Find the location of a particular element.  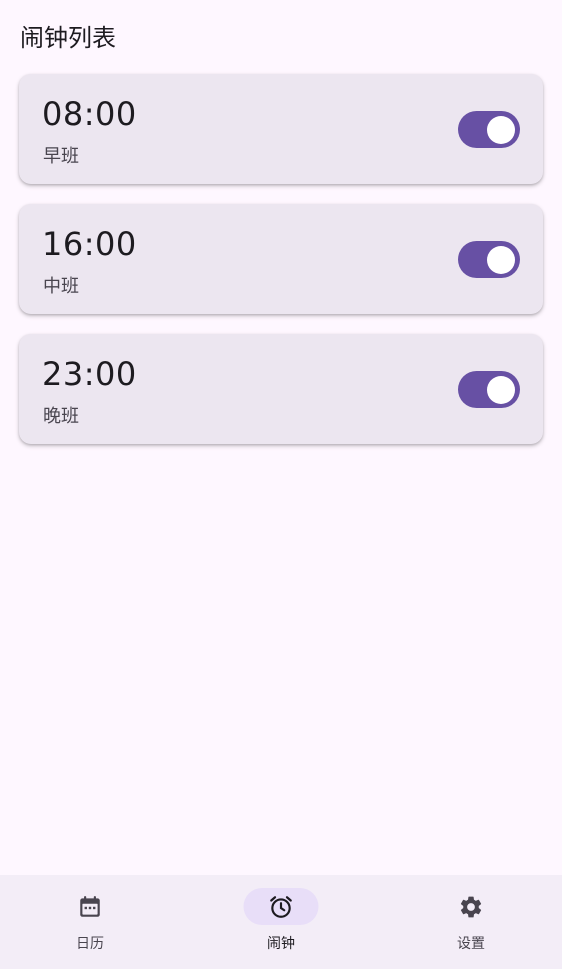

page-title: 闹钟列表 is located at coordinates (68, 38).